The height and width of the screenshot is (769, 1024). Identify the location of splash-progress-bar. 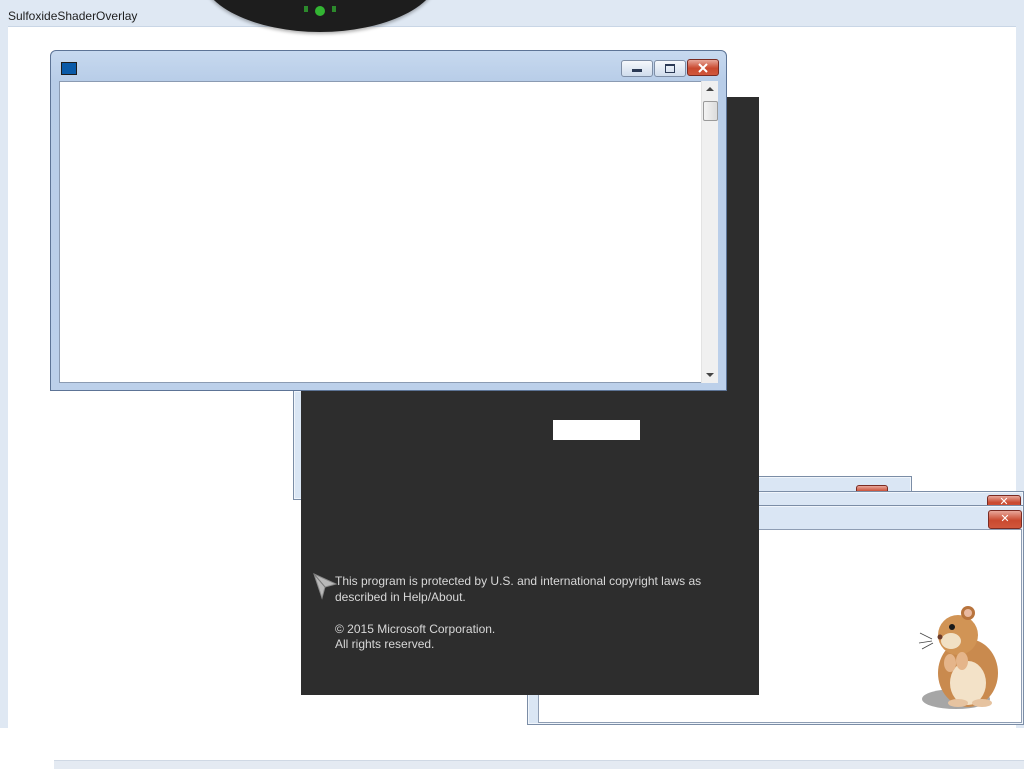
(596, 430).